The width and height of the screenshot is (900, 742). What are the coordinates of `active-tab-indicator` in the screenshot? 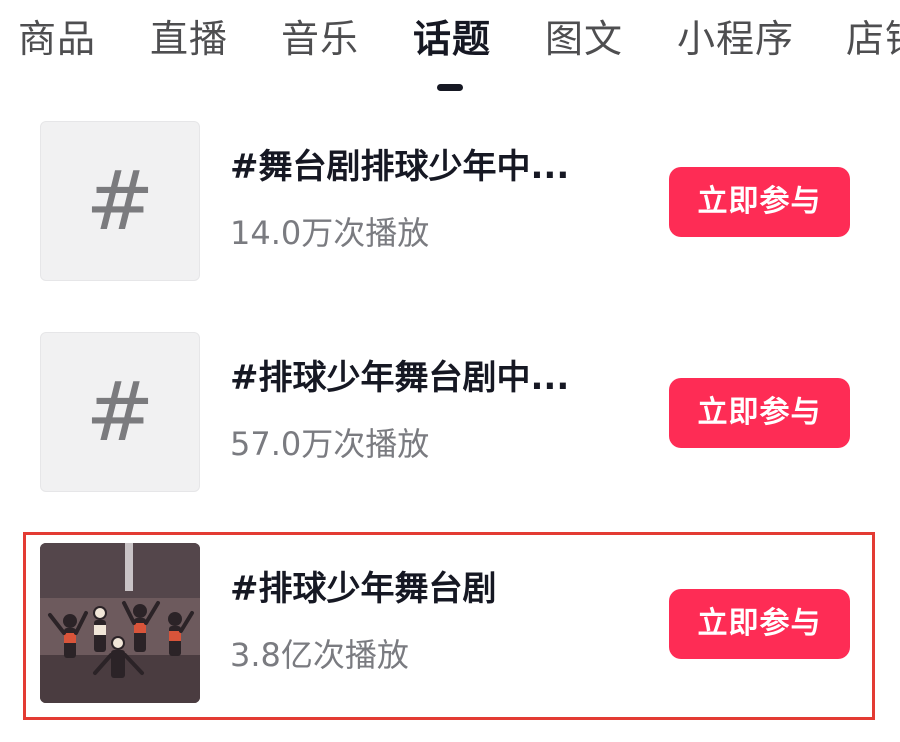 It's located at (450, 87).